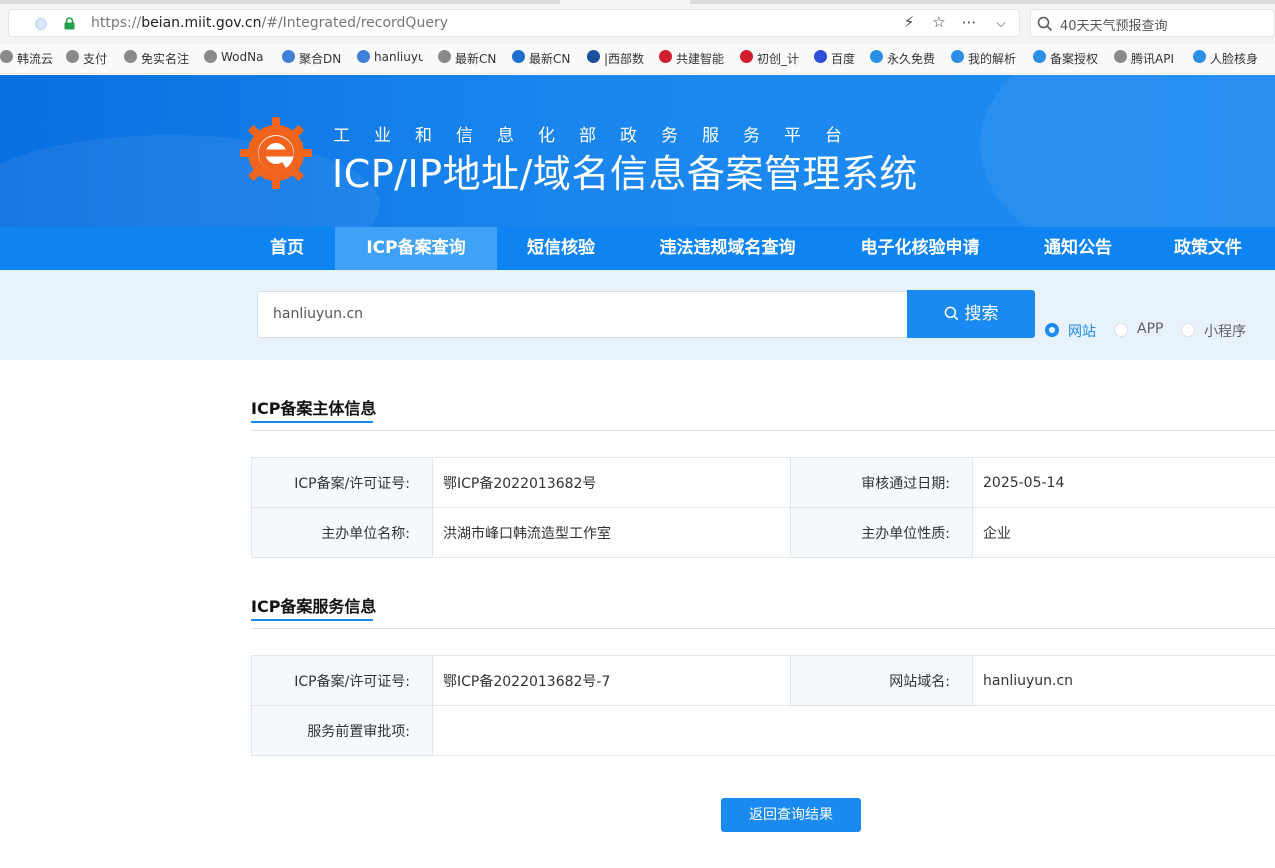 This screenshot has width=1275, height=868. I want to click on domain-value: hanliuyun.cn, so click(1123, 680).